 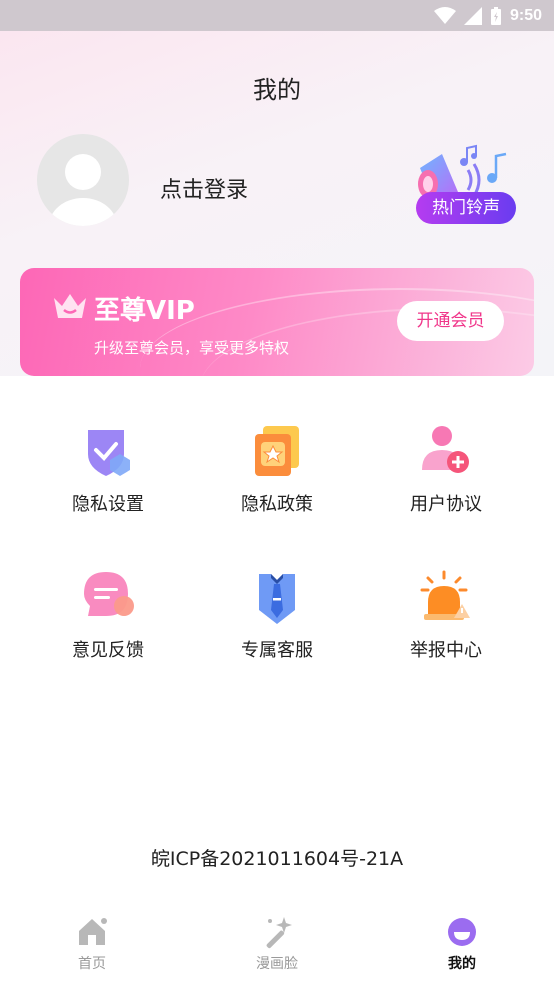 I want to click on smile-icon, so click(x=462, y=932).